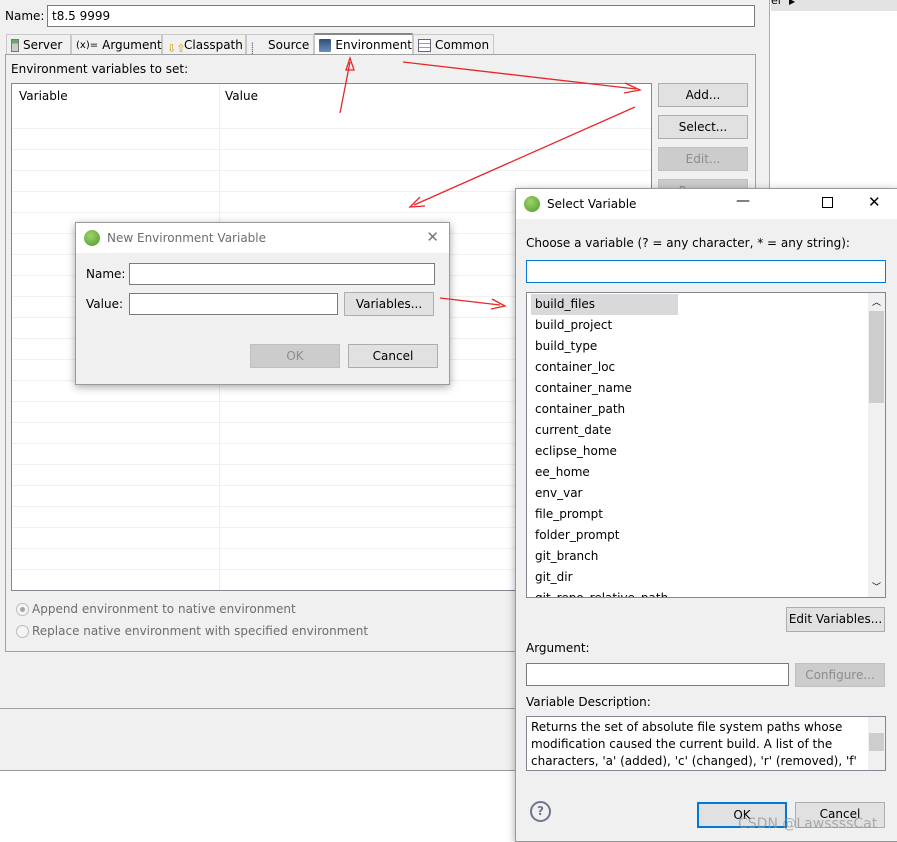  What do you see at coordinates (522, 157) in the screenshot?
I see `arrow-to-new-dialog` at bounding box center [522, 157].